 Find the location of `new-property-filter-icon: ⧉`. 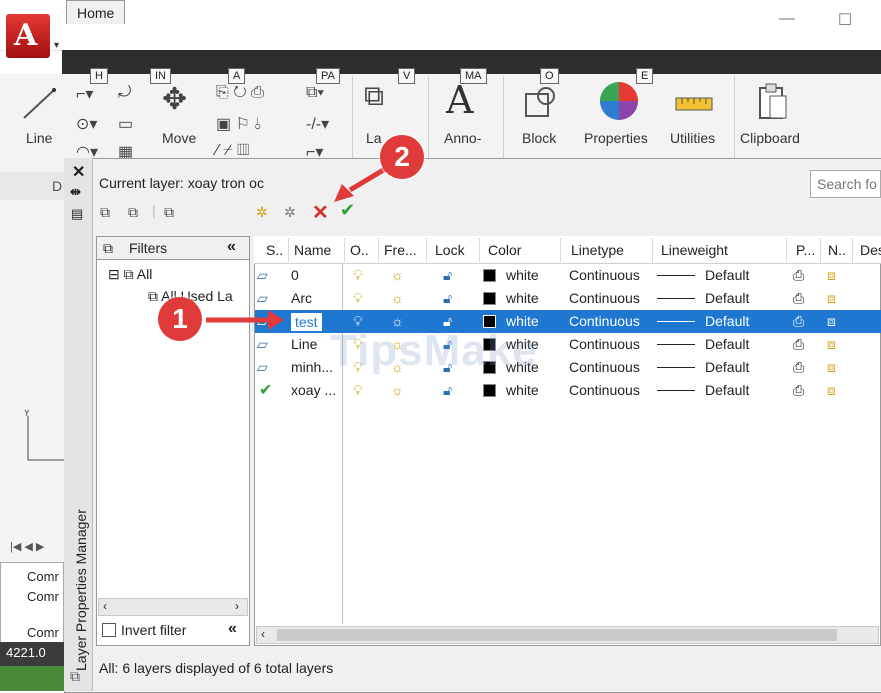

new-property-filter-icon: ⧉ is located at coordinates (105, 212).